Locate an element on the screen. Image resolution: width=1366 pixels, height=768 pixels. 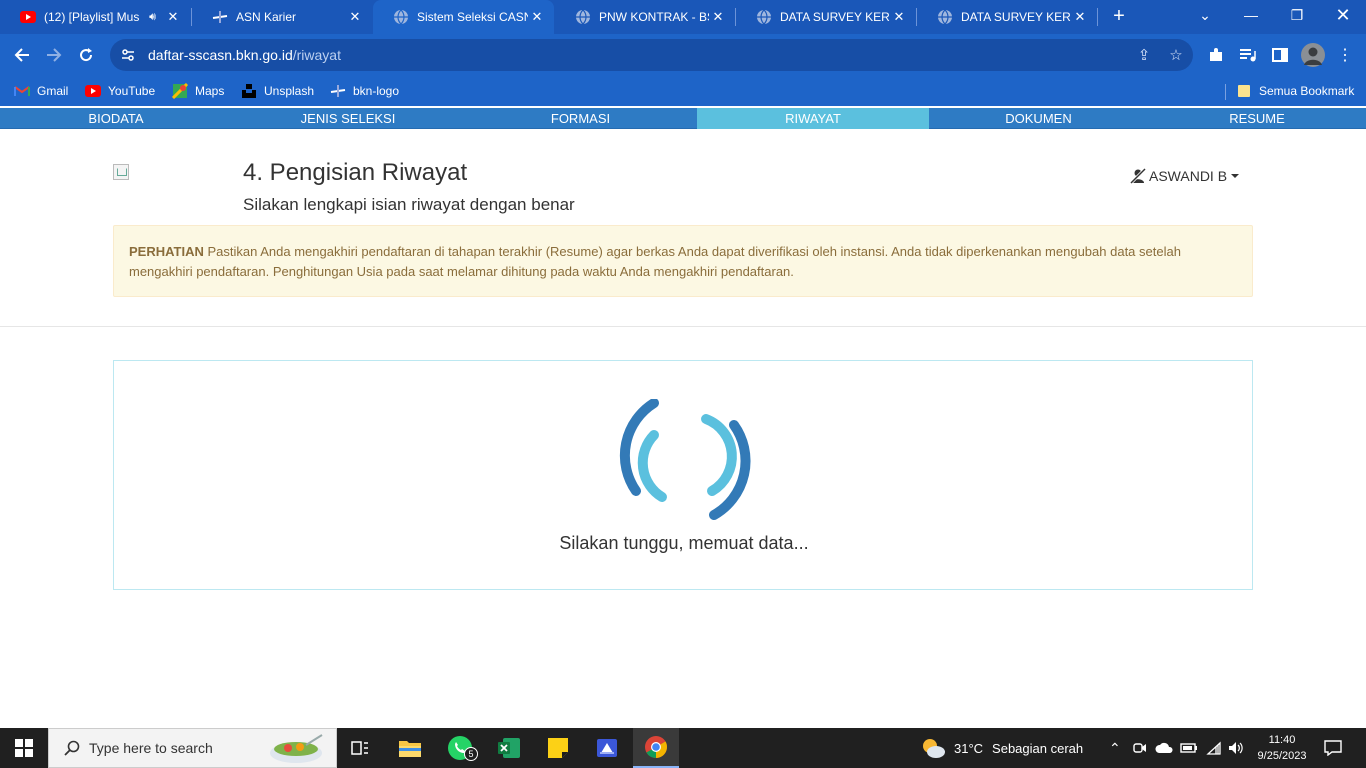
bookmark-unsplash: Unsplash is located at coordinates (277, 91).